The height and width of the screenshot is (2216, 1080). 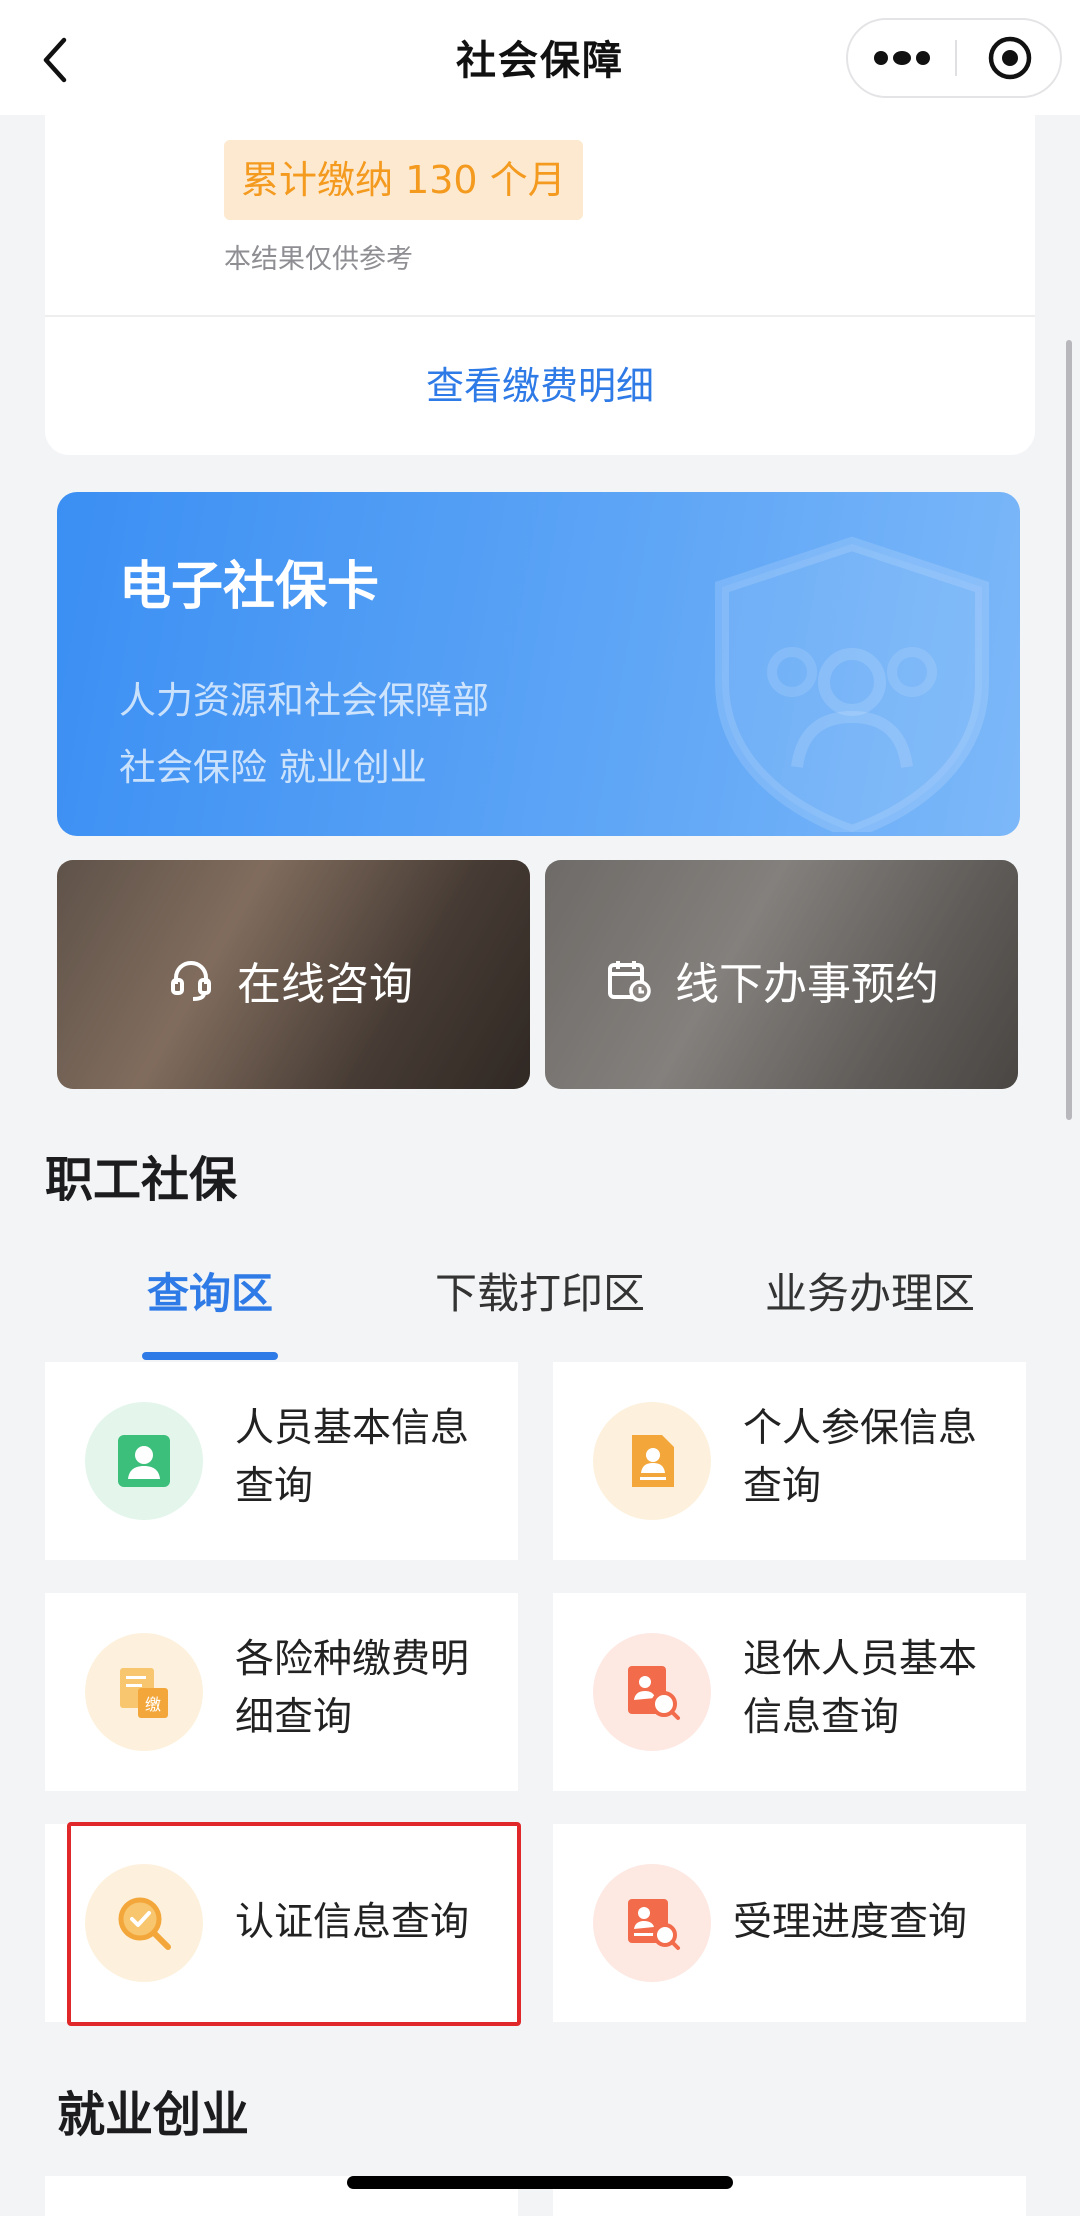 I want to click on close-miniapp-button, so click(x=1010, y=58).